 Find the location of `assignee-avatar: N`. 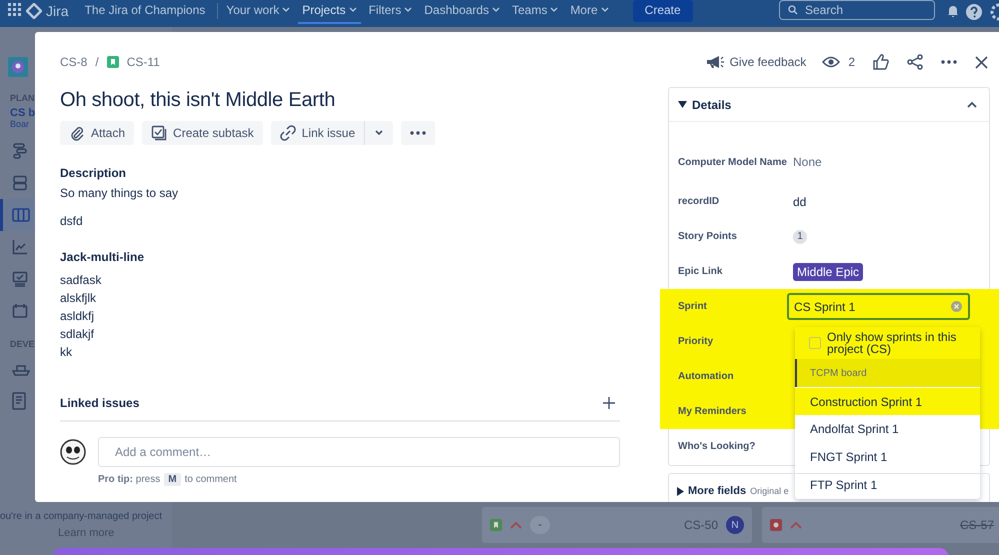

assignee-avatar: N is located at coordinates (735, 525).